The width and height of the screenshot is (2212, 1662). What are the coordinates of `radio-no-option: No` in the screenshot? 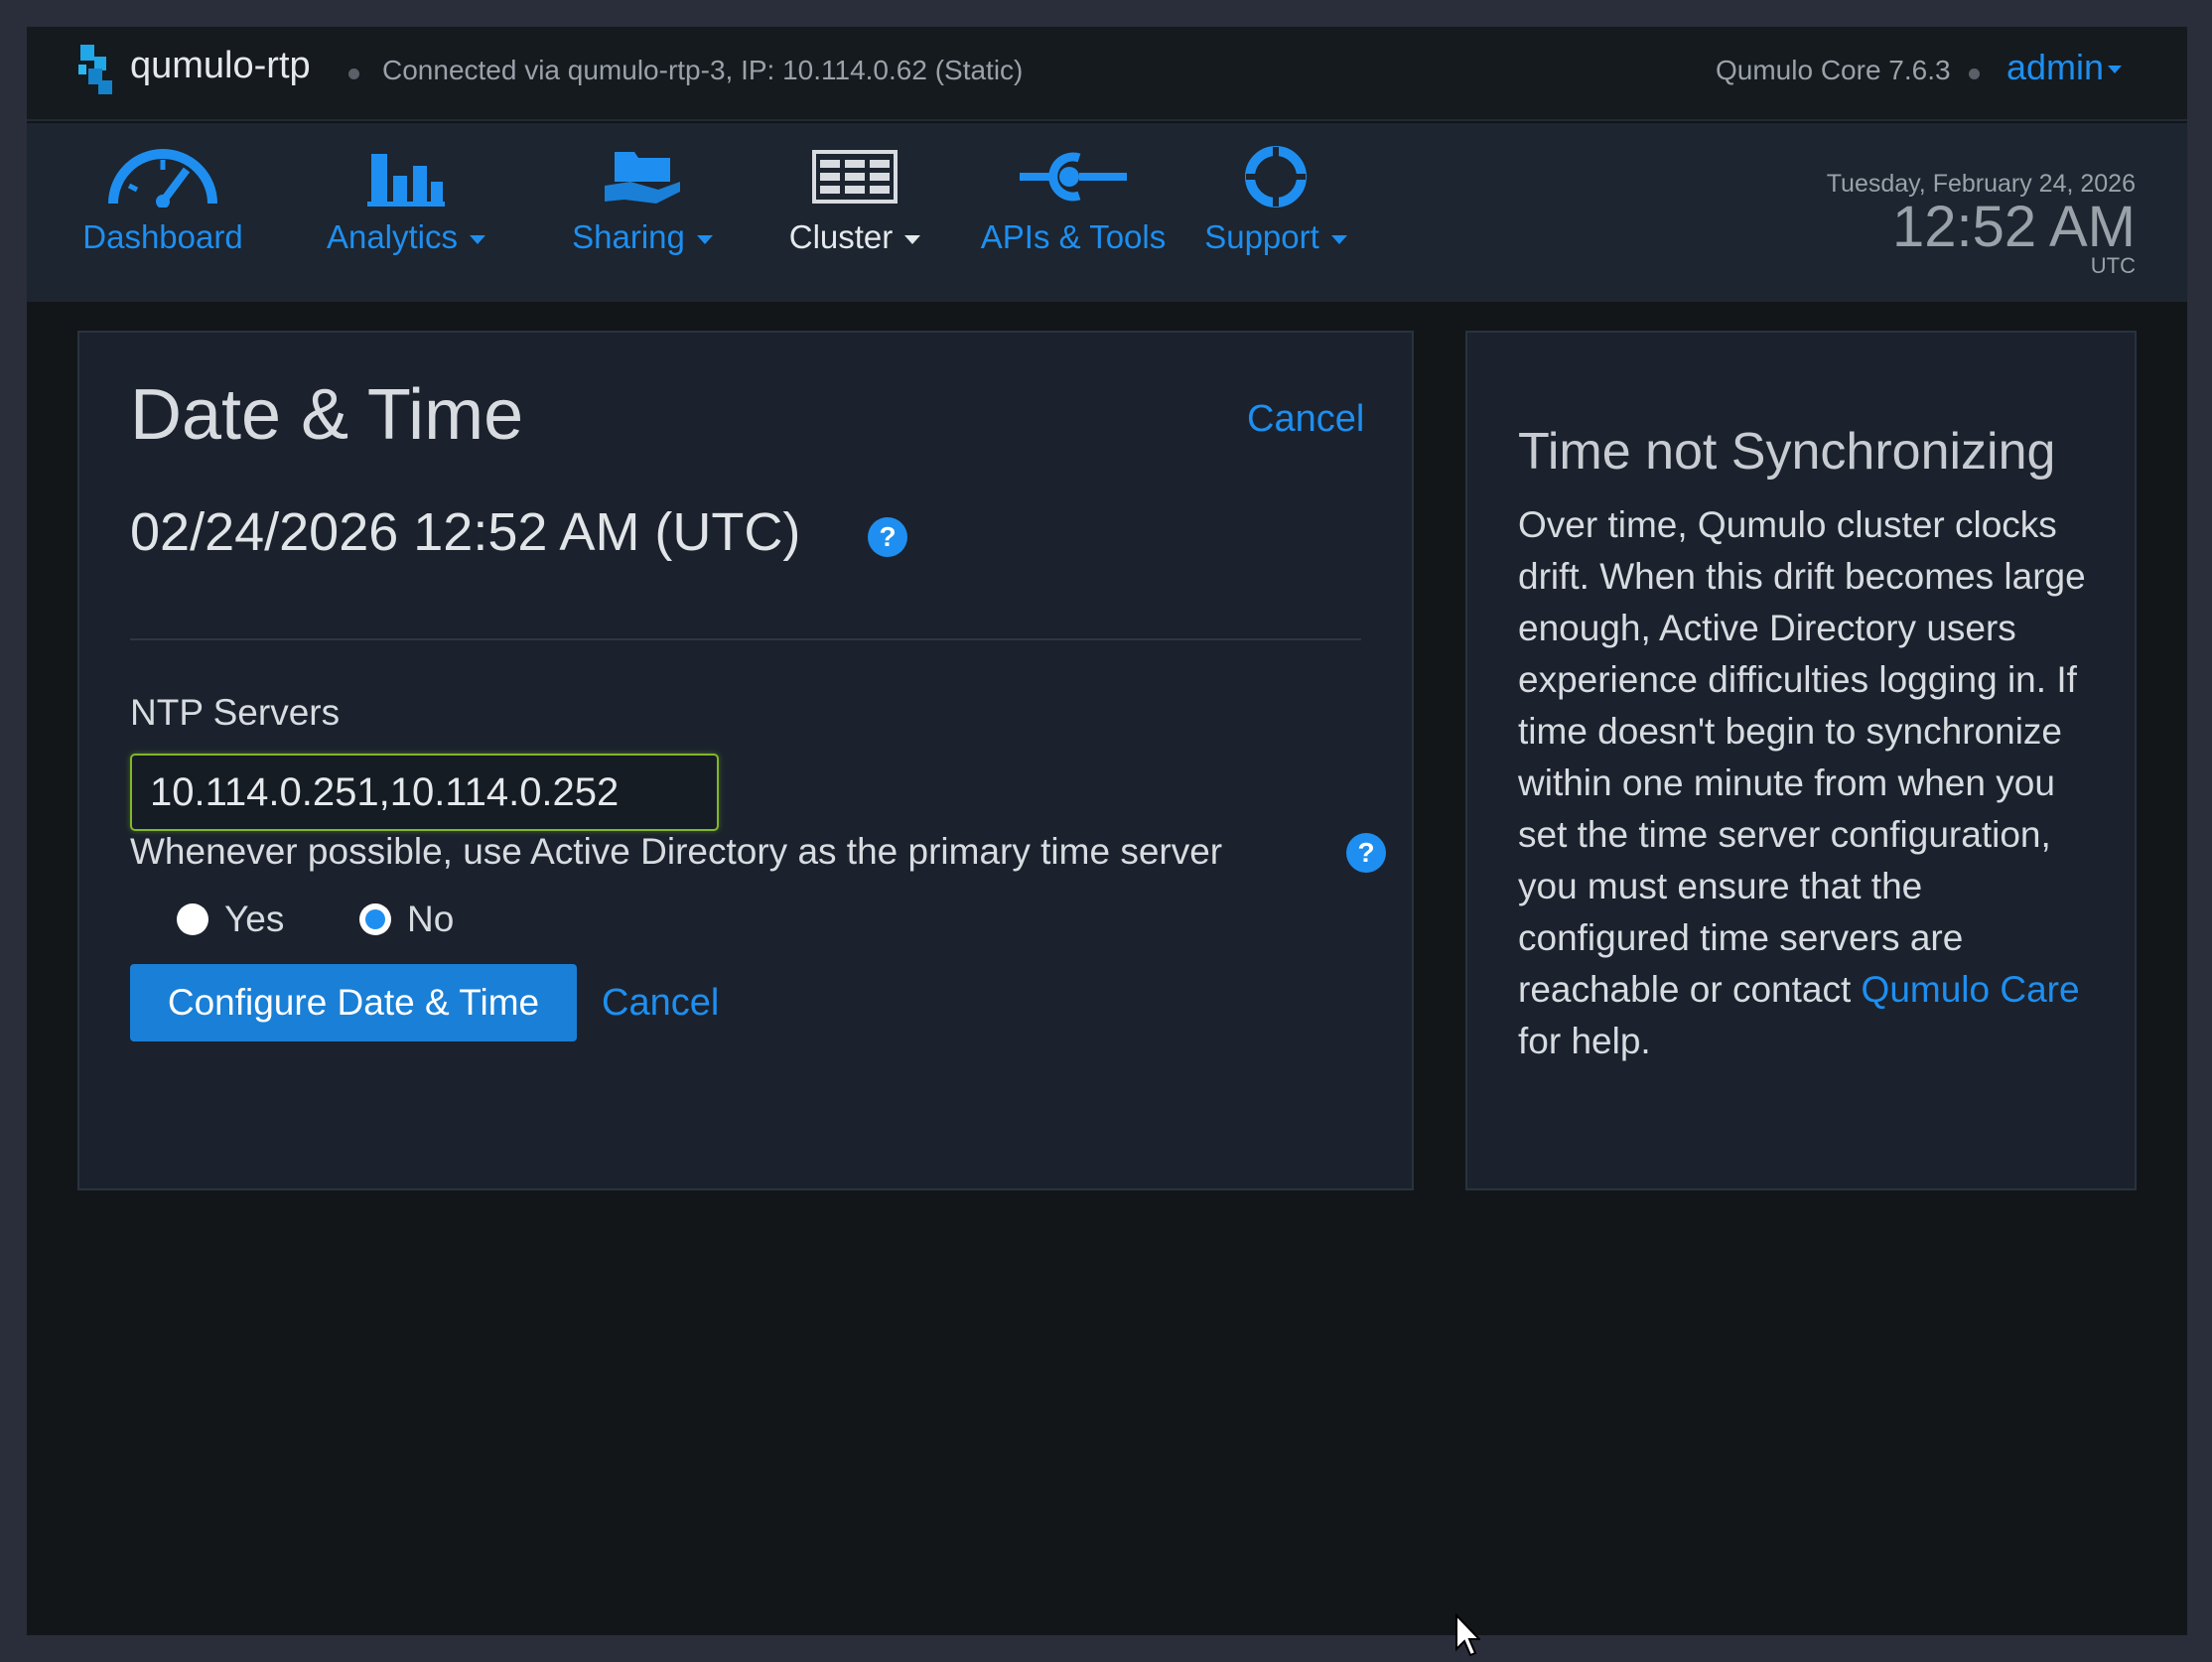 It's located at (406, 920).